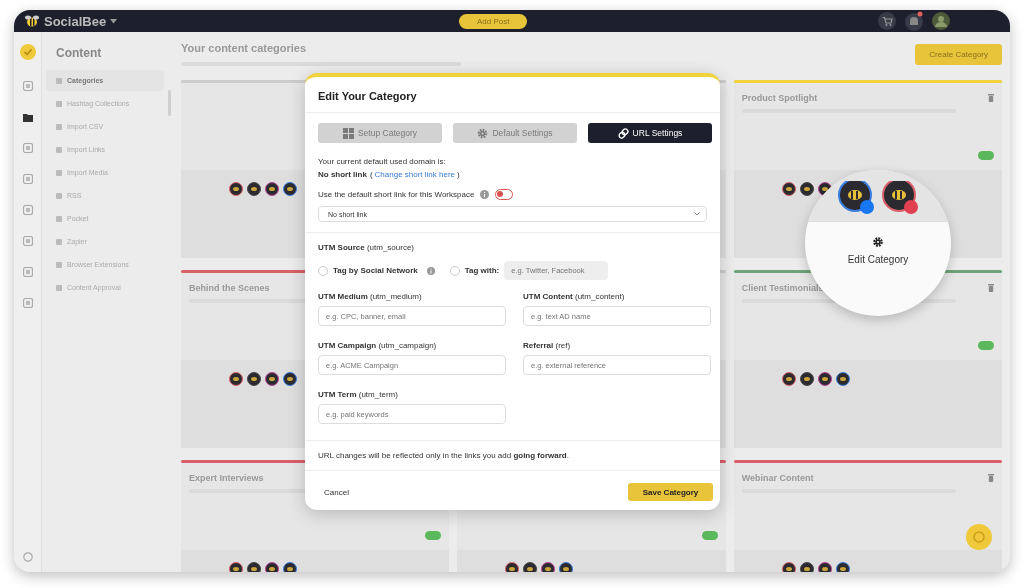  What do you see at coordinates (515, 133) in the screenshot?
I see `tab: Default Settings` at bounding box center [515, 133].